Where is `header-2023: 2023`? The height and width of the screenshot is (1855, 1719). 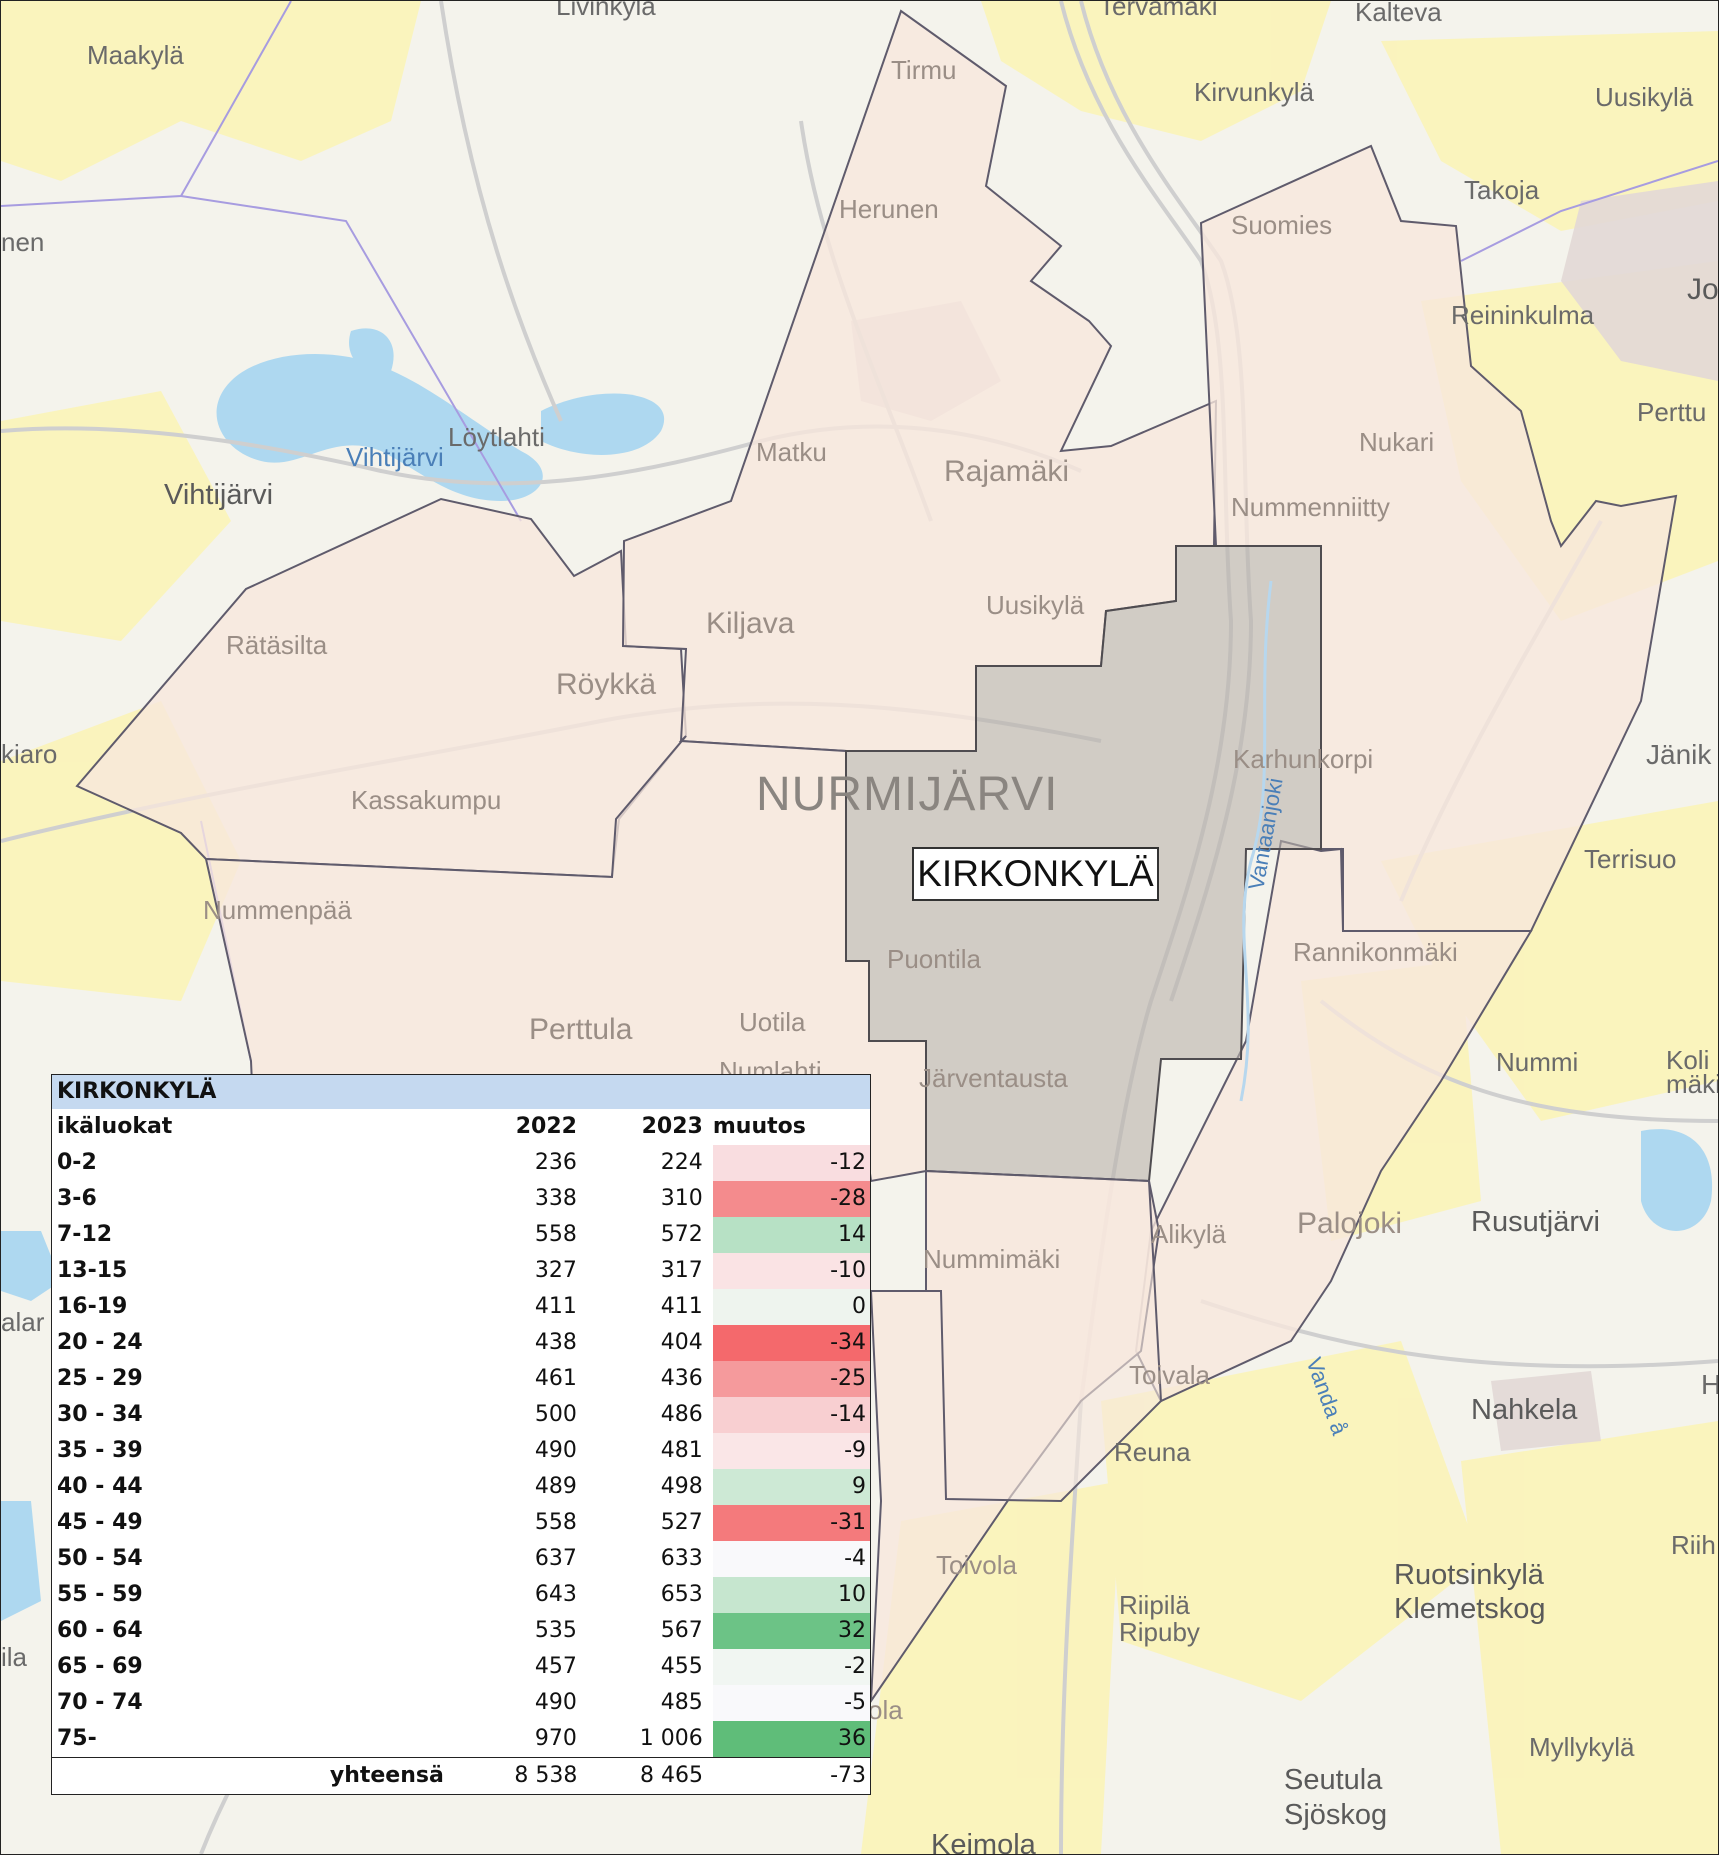 header-2023: 2023 is located at coordinates (672, 1126).